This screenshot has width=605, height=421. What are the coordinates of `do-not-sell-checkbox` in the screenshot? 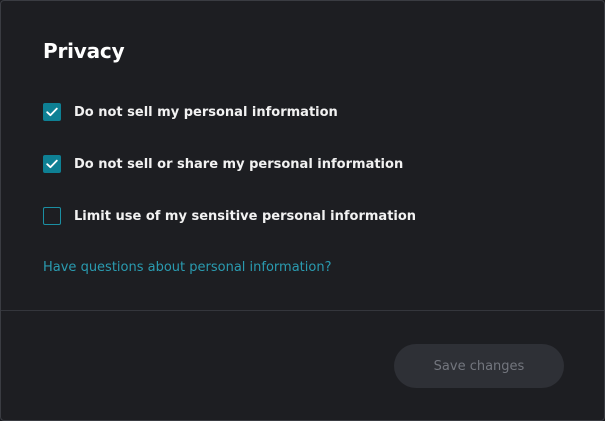 It's located at (52, 112).